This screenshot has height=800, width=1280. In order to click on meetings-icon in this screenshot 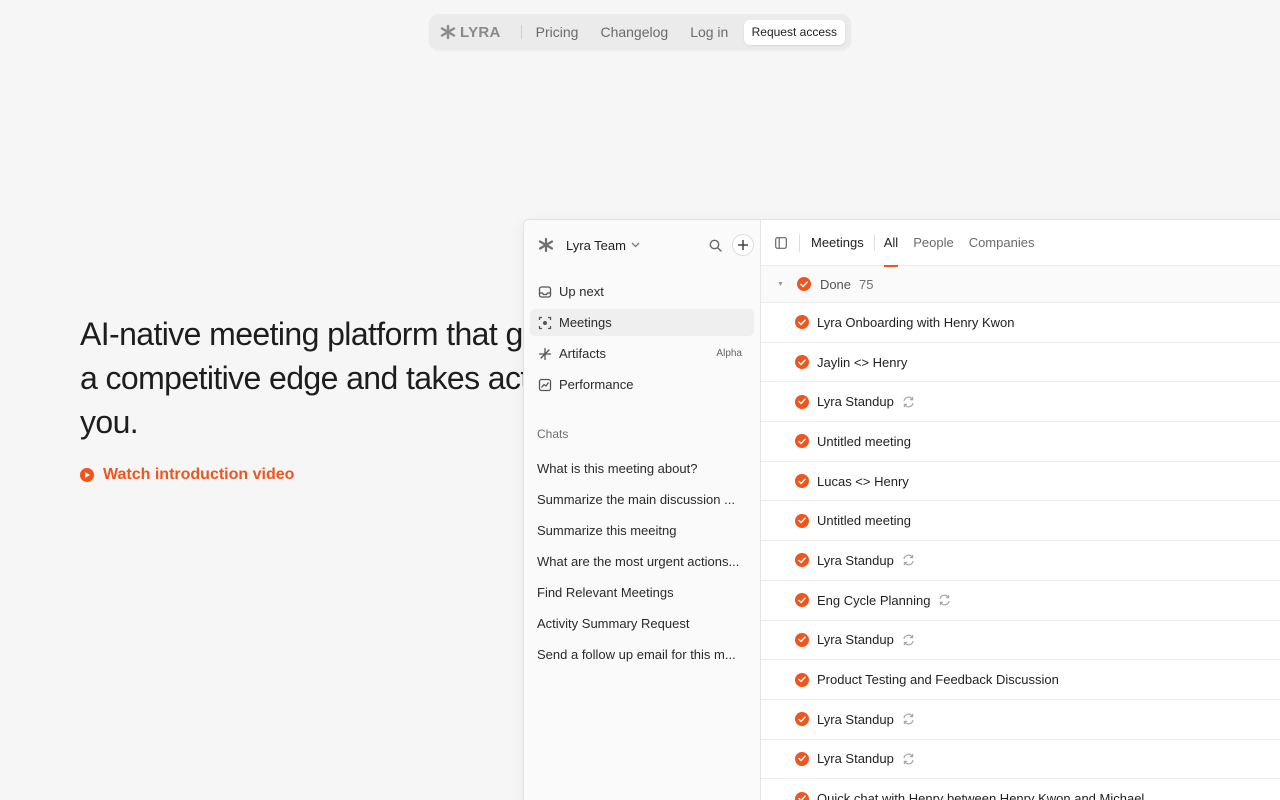, I will do `click(545, 323)`.